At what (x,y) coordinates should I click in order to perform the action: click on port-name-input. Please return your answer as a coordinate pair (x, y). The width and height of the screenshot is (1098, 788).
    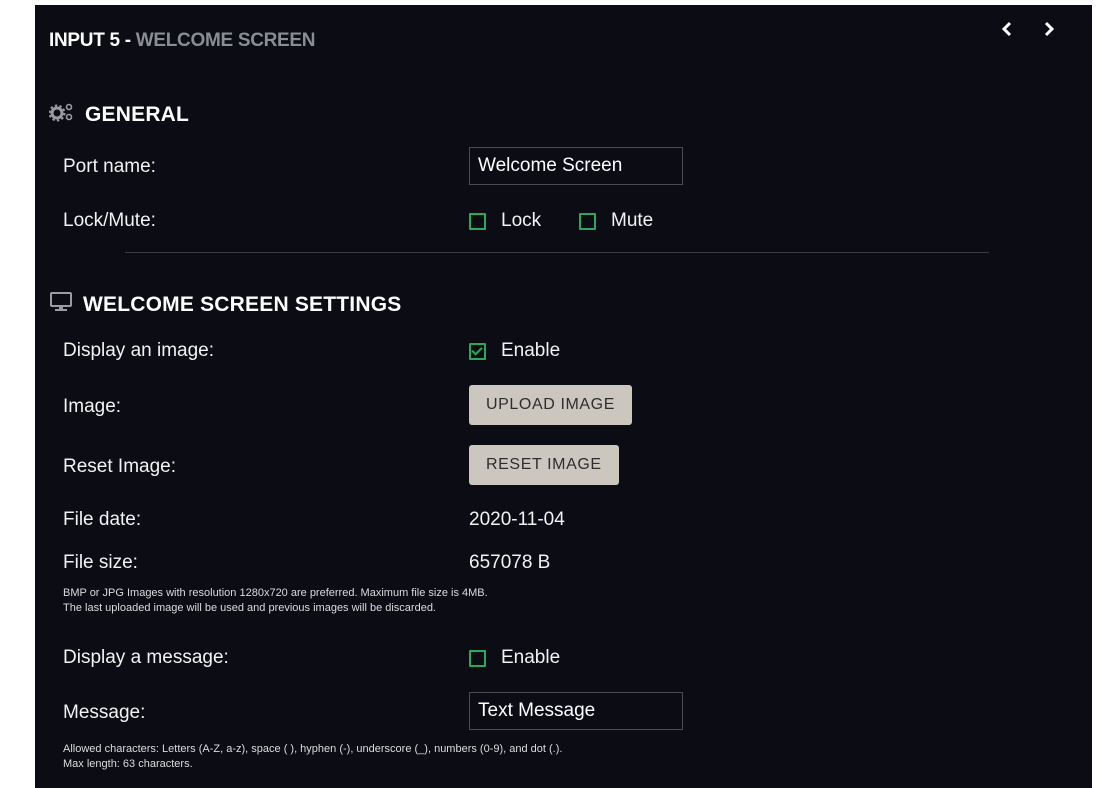
    Looking at the image, I should click on (576, 166).